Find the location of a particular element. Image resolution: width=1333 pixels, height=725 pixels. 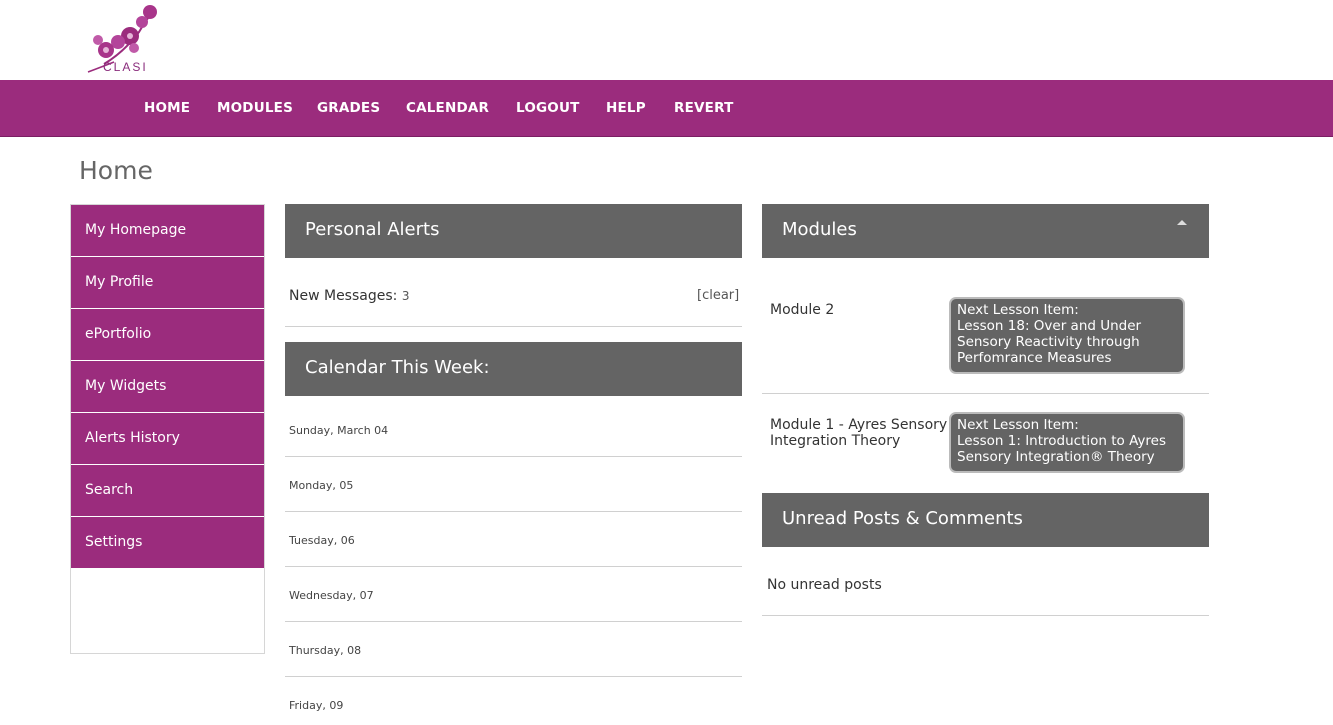

calendar-day: Monday, 05 is located at coordinates (321, 485).